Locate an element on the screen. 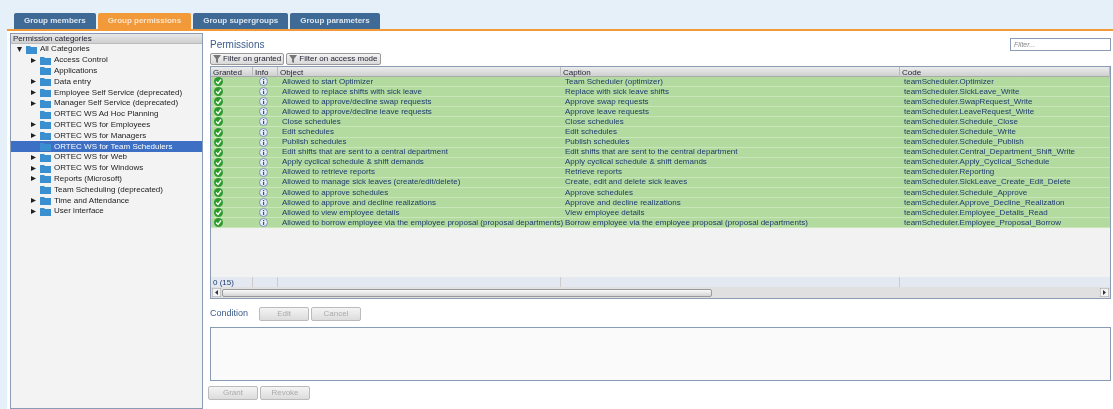  table-cell-text: Approve swap requests is located at coordinates (607, 102).